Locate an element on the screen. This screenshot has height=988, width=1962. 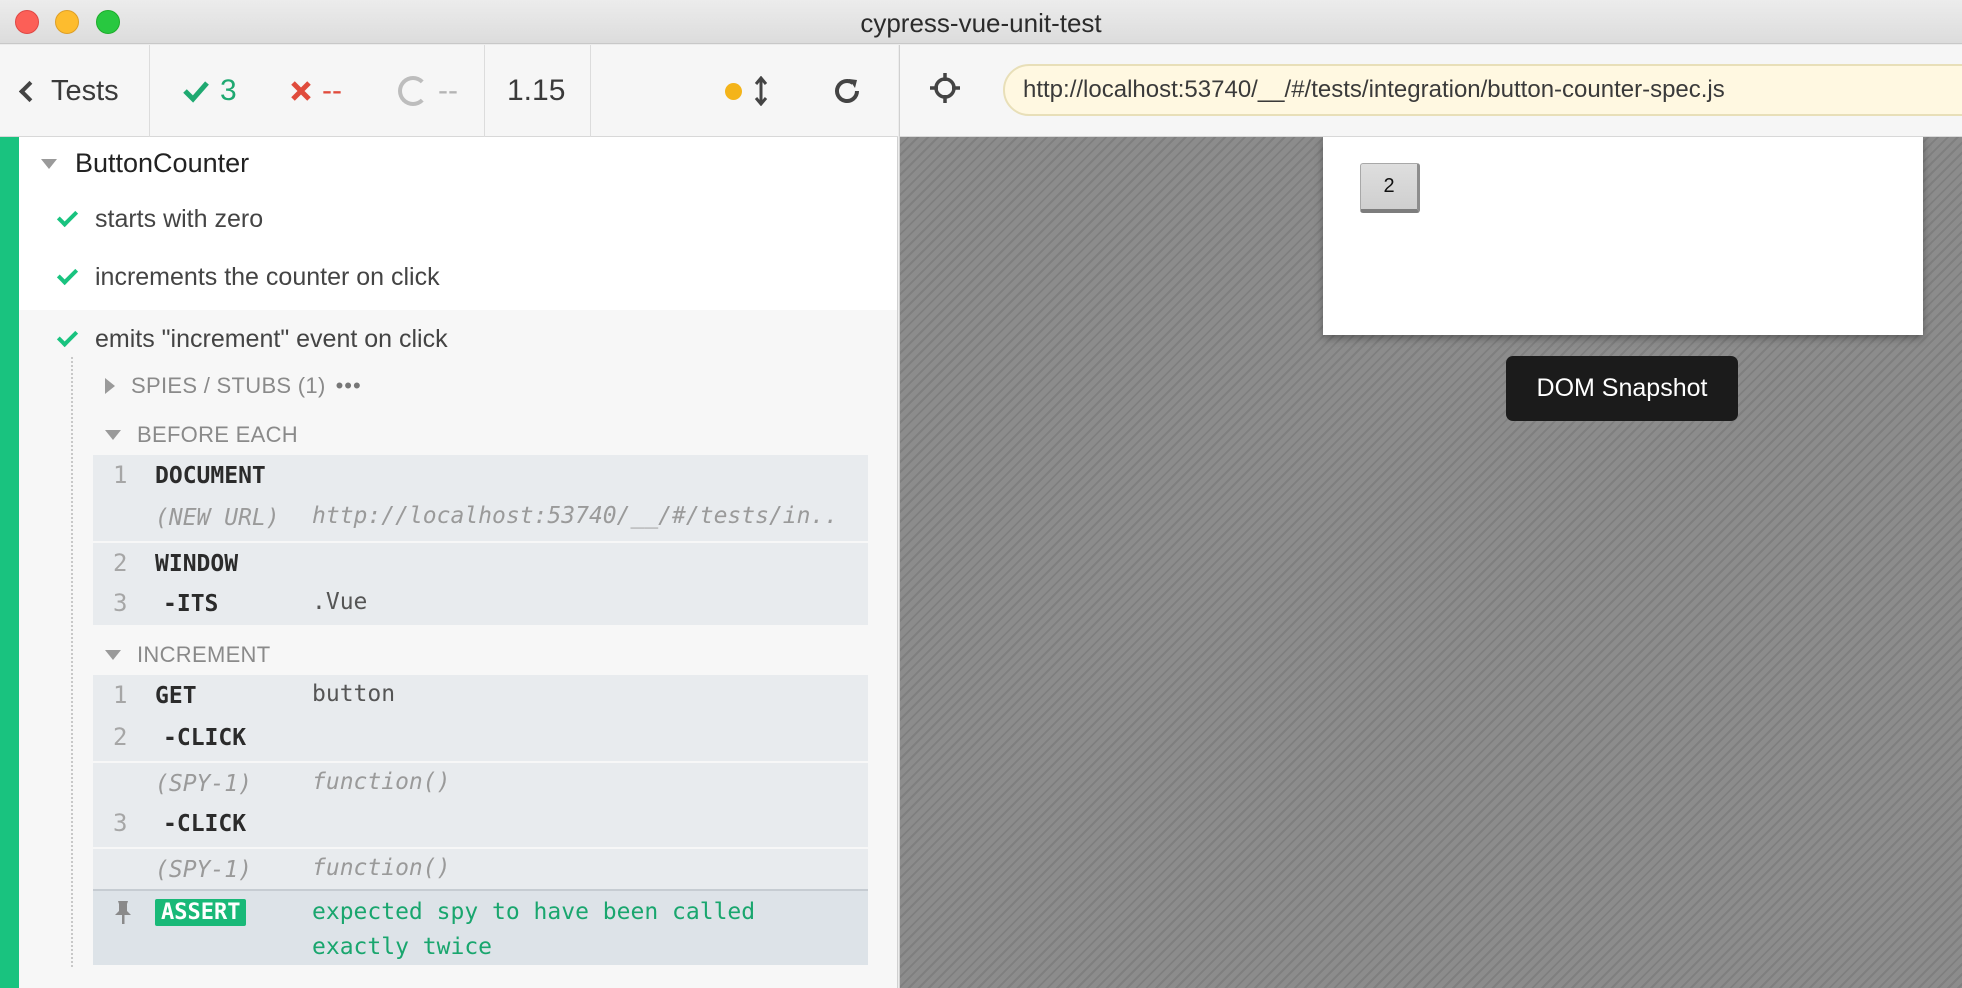
dom-snapshot-tooltip: DOM Snapshot is located at coordinates (1622, 388).